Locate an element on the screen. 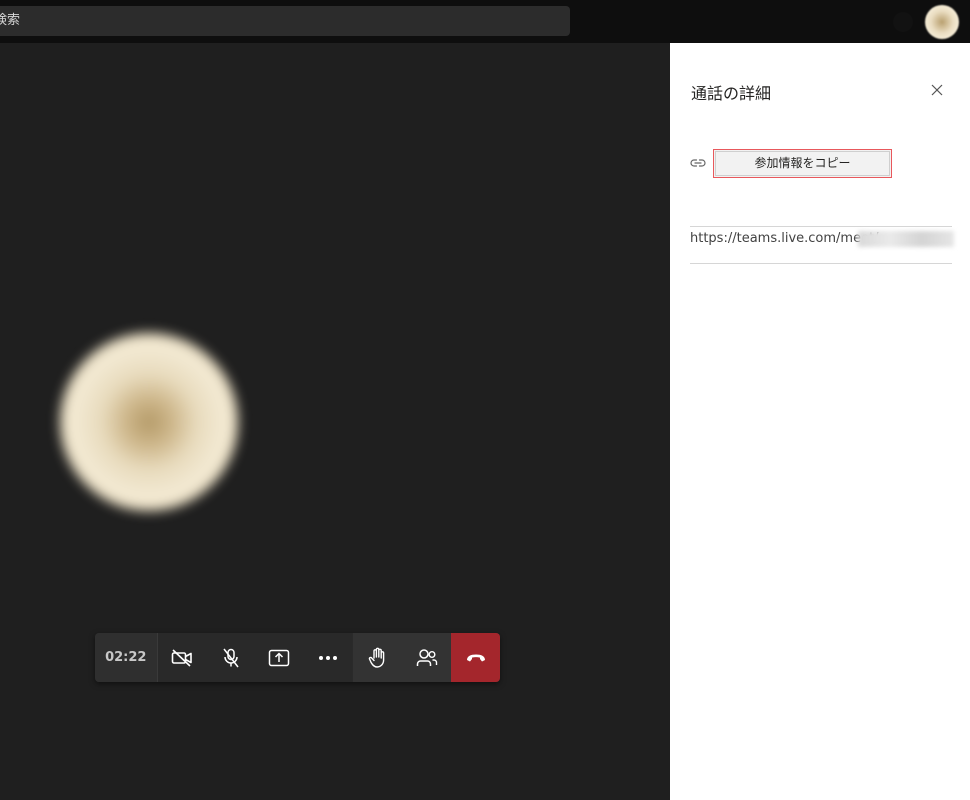  share-screen-icon is located at coordinates (279, 657).